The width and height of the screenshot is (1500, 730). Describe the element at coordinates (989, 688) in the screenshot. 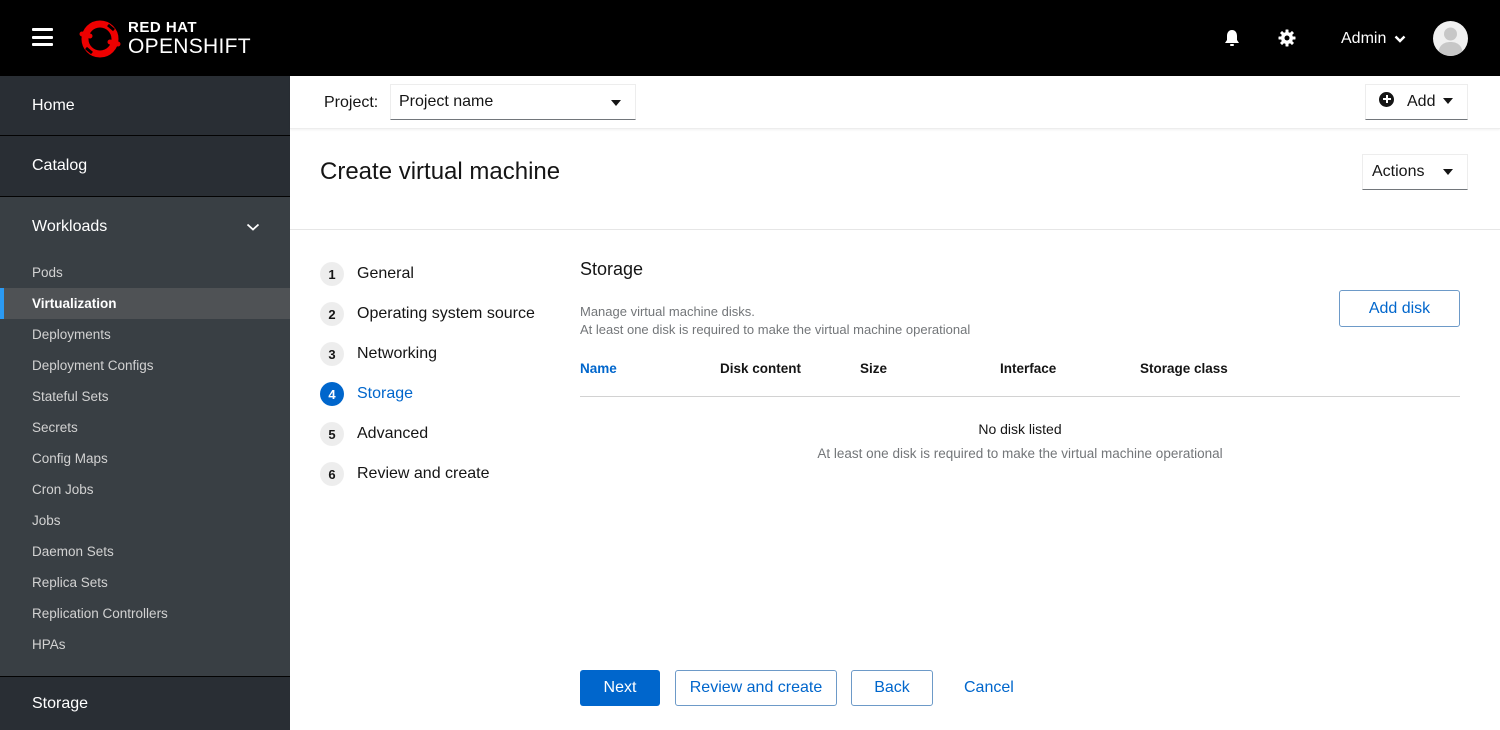

I see `cancel-button: Cancel` at that location.